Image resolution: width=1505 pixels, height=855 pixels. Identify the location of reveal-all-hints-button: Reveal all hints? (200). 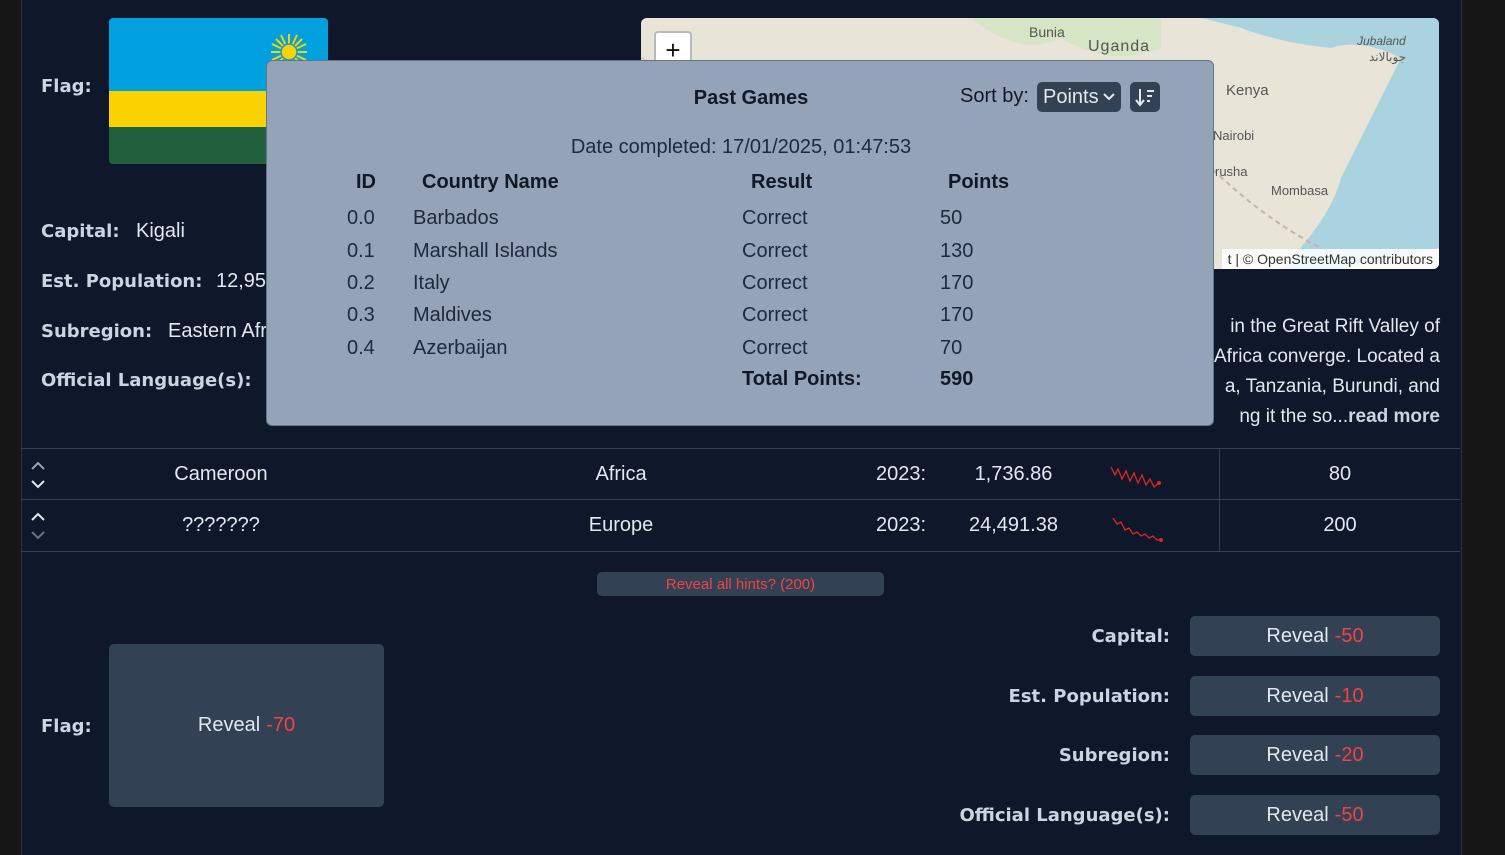
(740, 584).